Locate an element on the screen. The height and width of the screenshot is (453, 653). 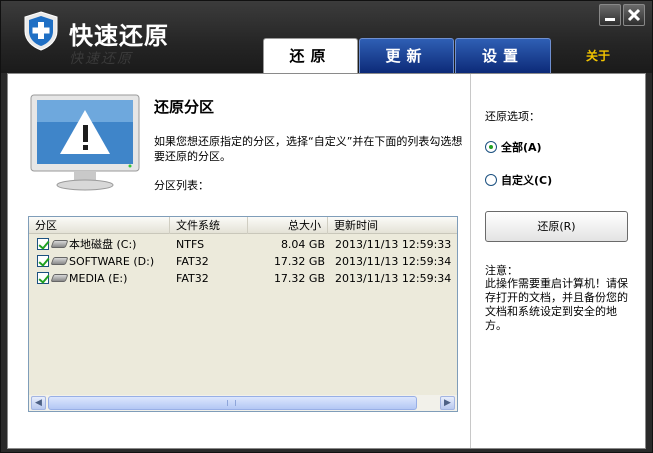
radio-all: 全部(A) is located at coordinates (560, 149).